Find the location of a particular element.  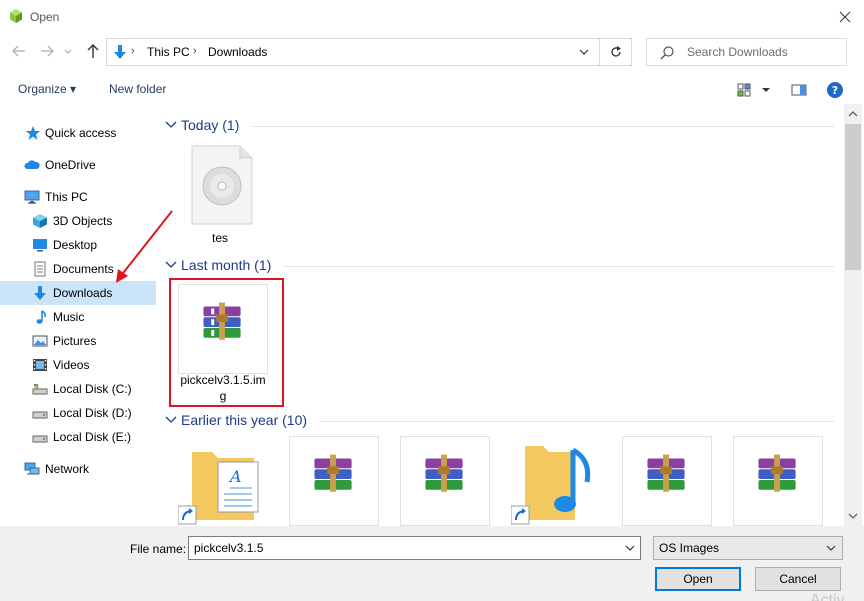

refresh-icon is located at coordinates (616, 51).